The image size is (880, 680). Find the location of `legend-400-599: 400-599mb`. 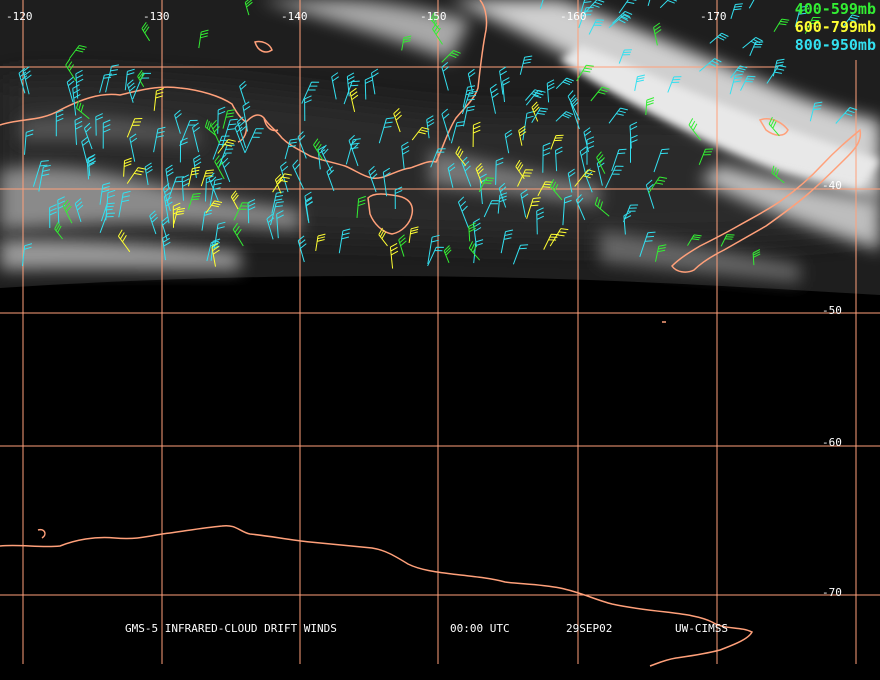

legend-400-599: 400-599mb is located at coordinates (835, 9).